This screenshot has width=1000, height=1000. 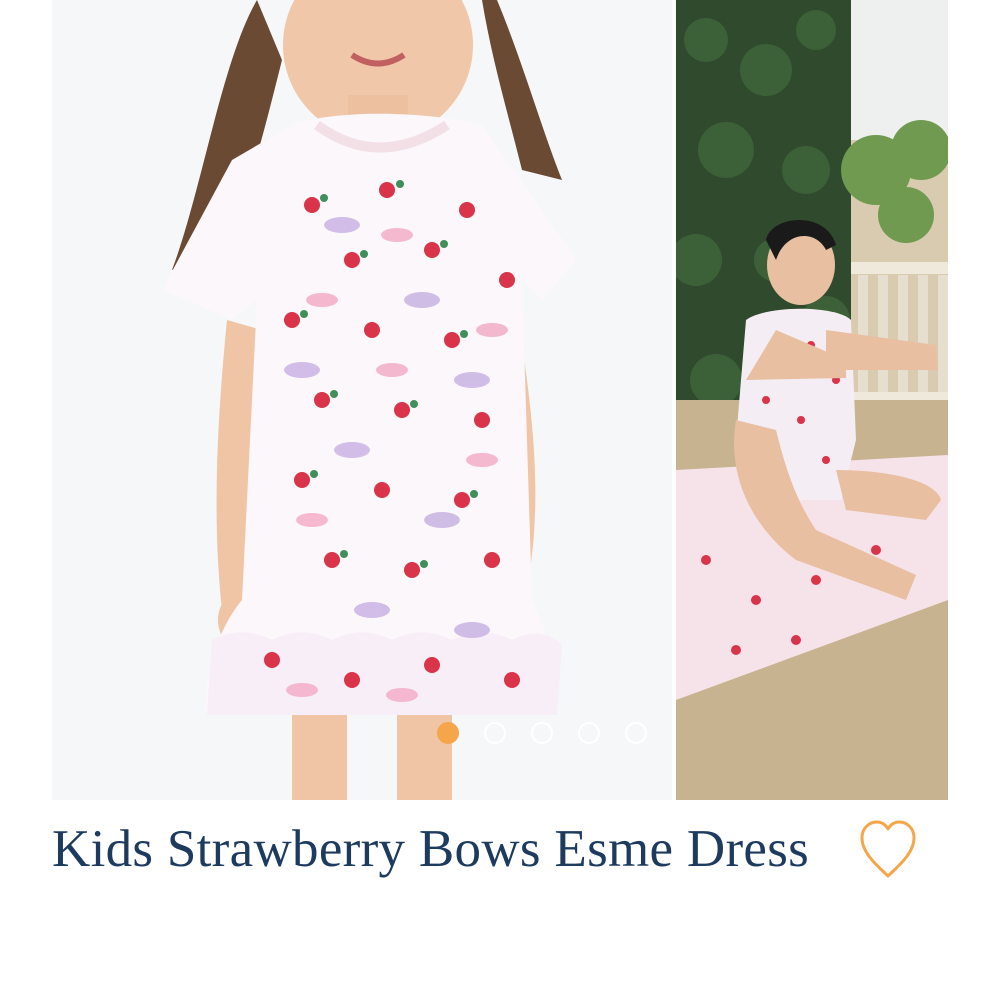 What do you see at coordinates (431, 849) in the screenshot?
I see `product-title: Kids Strawberry Bows Esme Dress` at bounding box center [431, 849].